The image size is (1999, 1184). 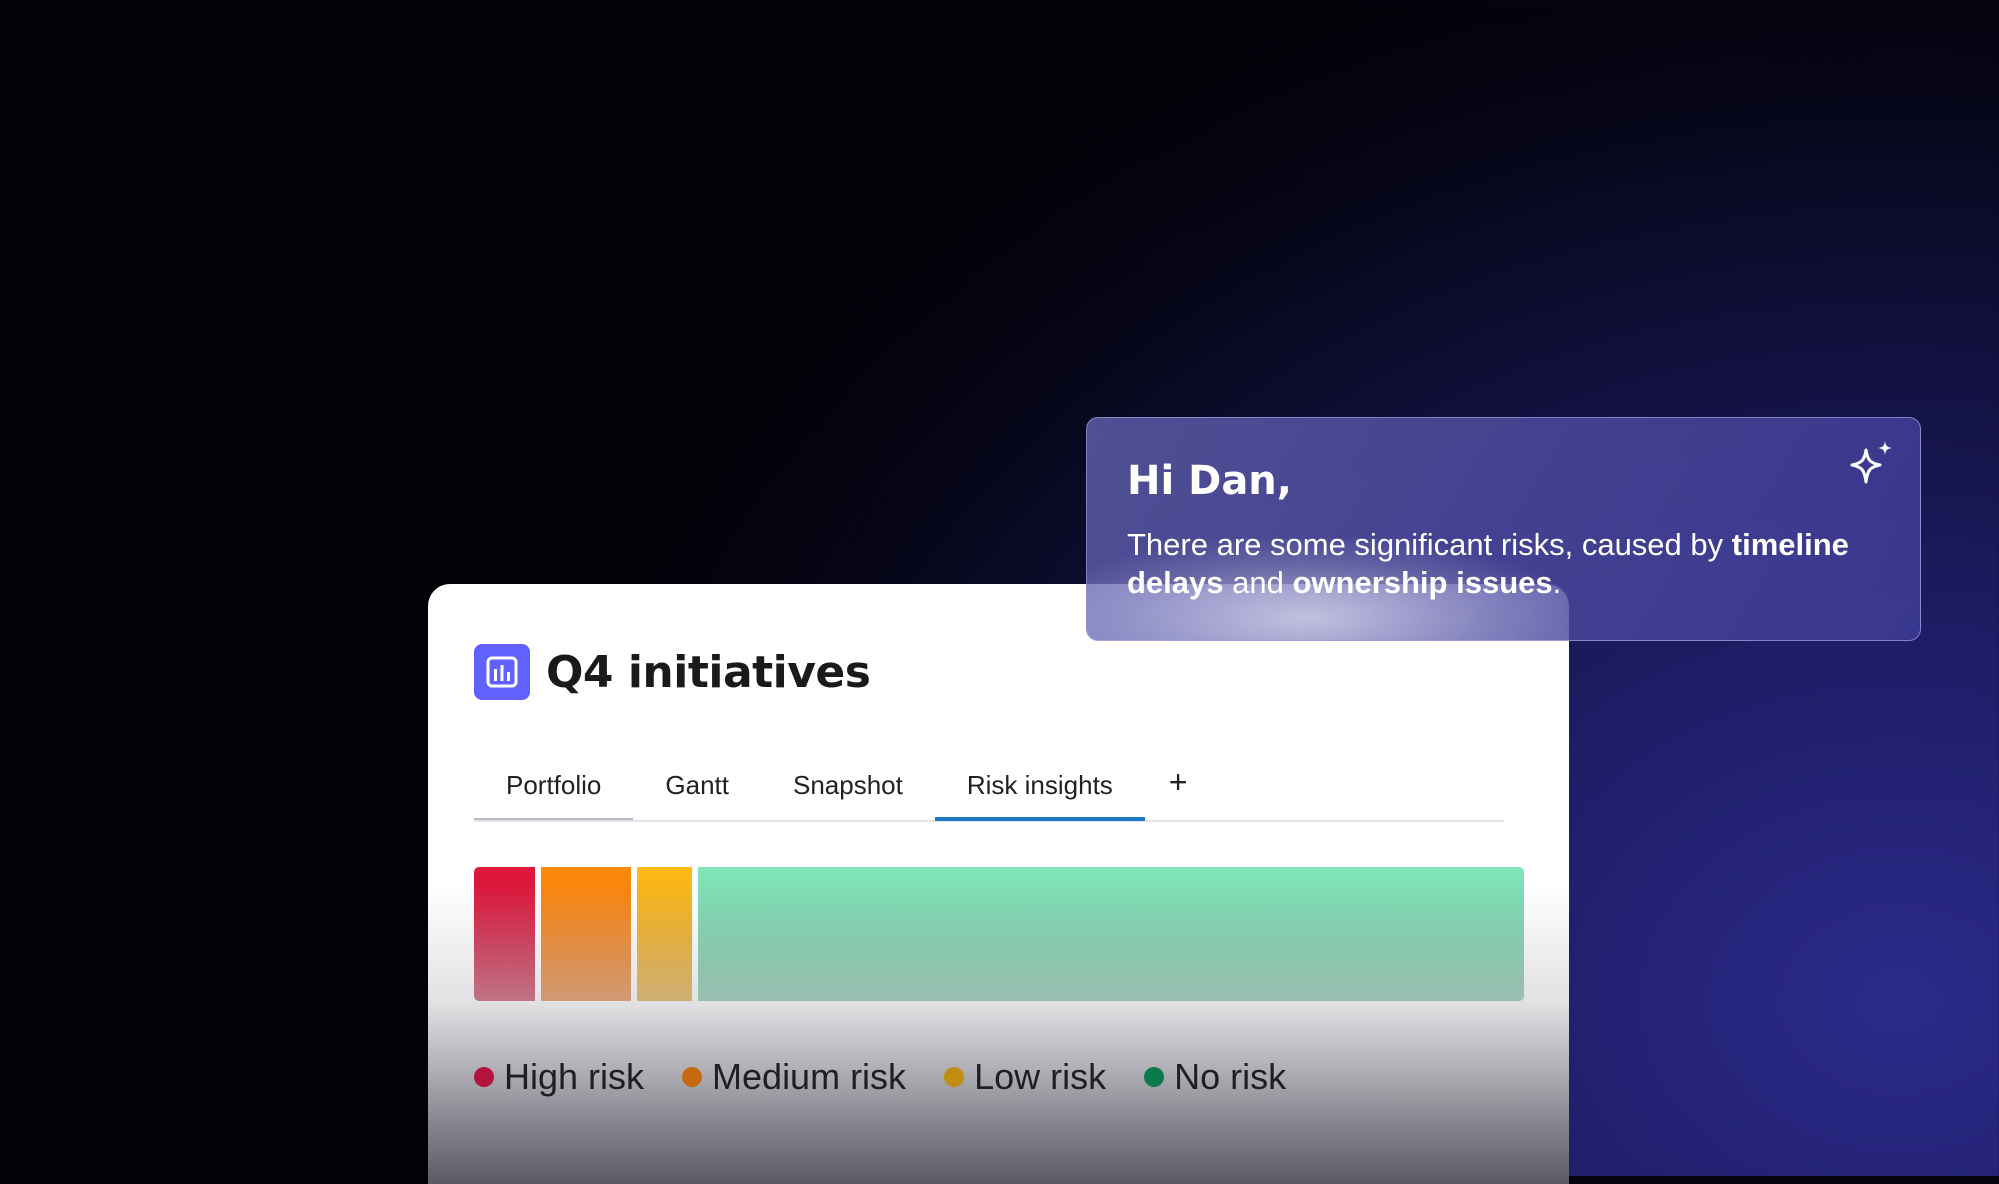 I want to click on risk-distribution-bar, so click(x=999, y=934).